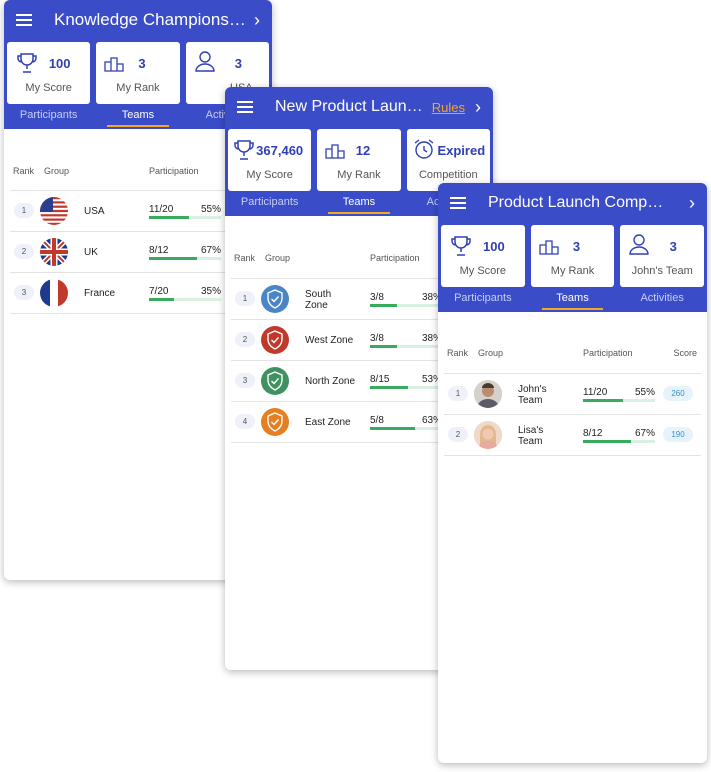 The height and width of the screenshot is (772, 711). I want to click on uk-flag-icon, so click(54, 252).